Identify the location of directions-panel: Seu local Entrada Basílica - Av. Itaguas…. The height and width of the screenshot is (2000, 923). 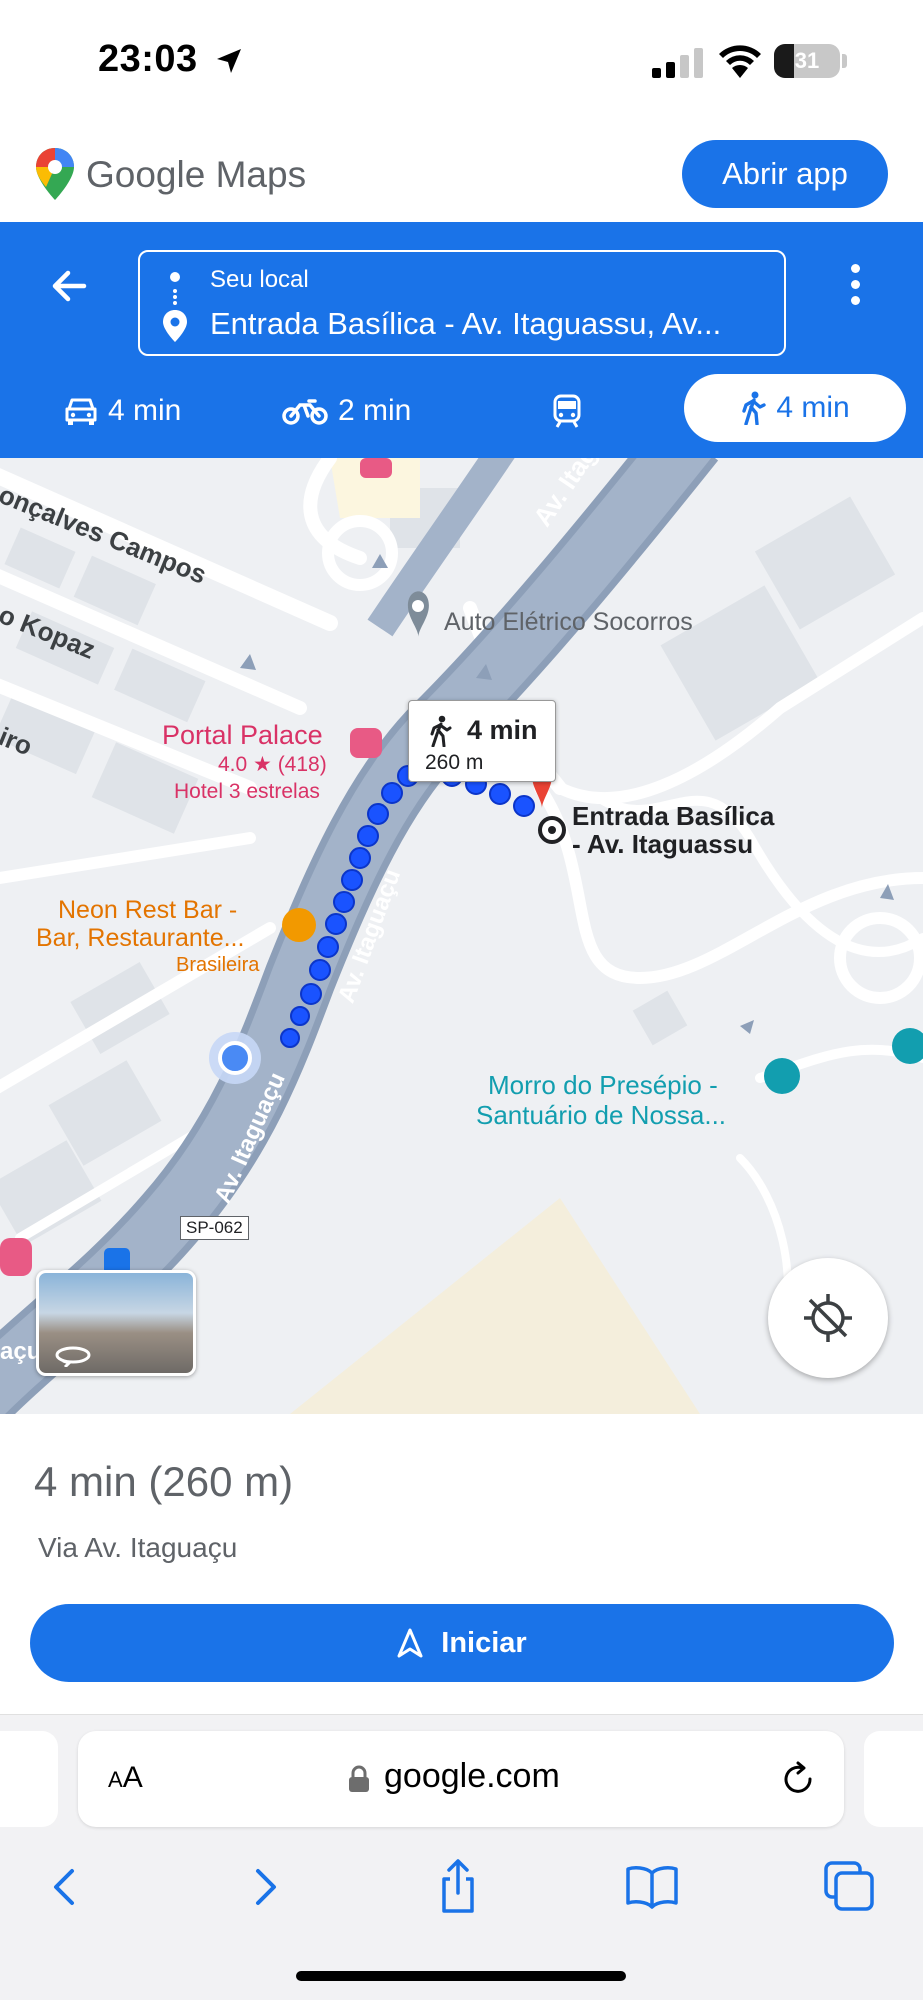
(461, 340).